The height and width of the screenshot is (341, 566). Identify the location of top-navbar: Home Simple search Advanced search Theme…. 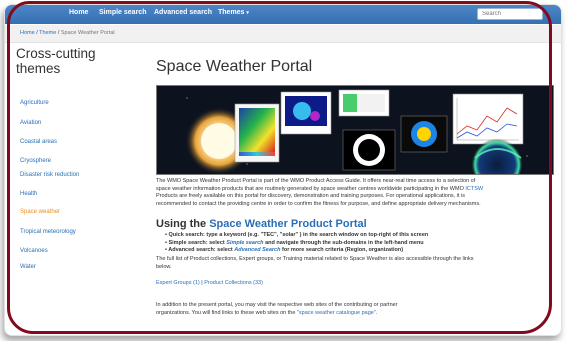
(283, 14).